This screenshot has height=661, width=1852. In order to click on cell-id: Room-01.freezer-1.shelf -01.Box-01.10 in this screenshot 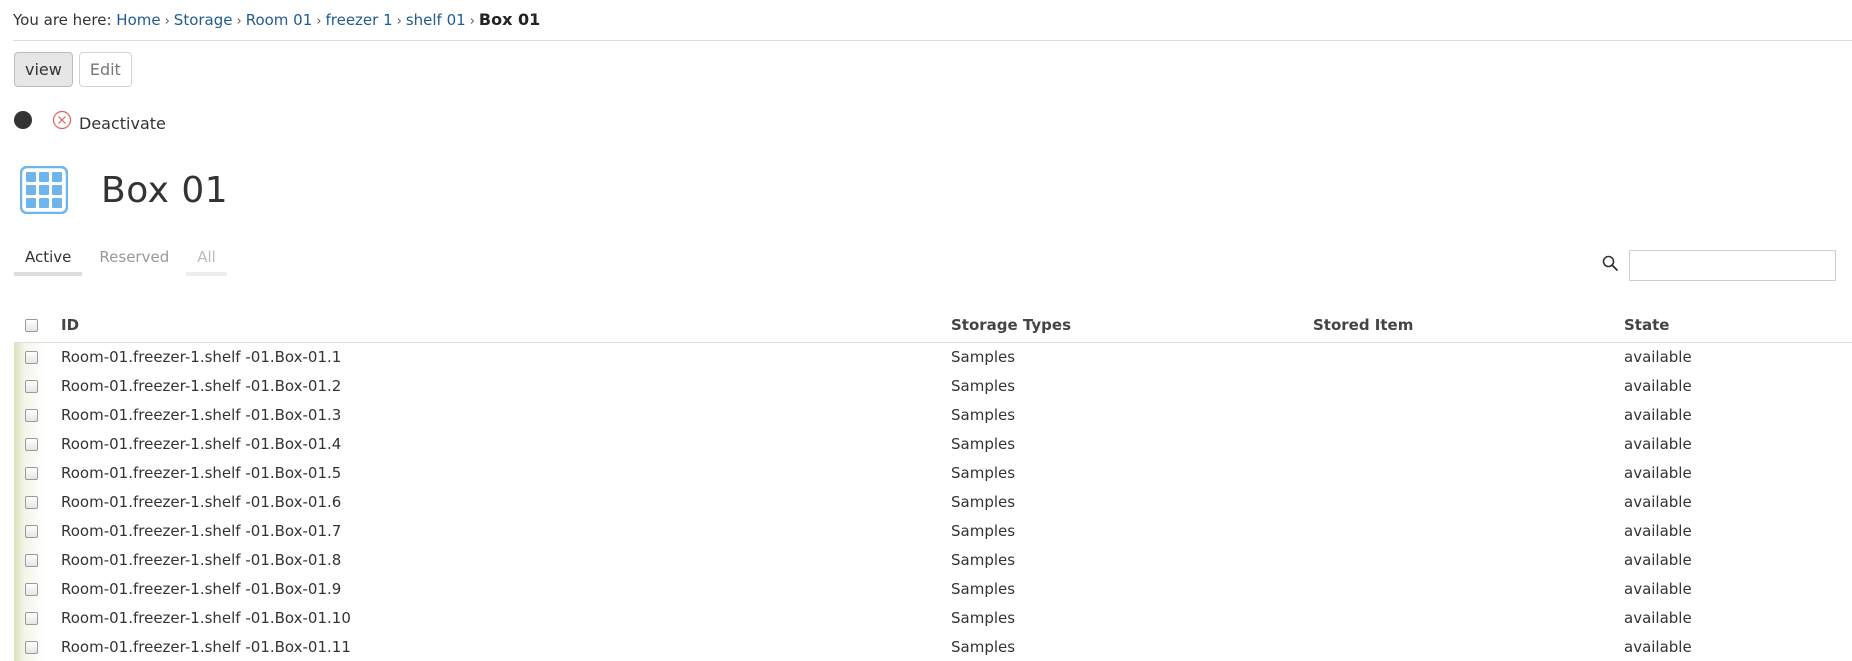, I will do `click(506, 617)`.